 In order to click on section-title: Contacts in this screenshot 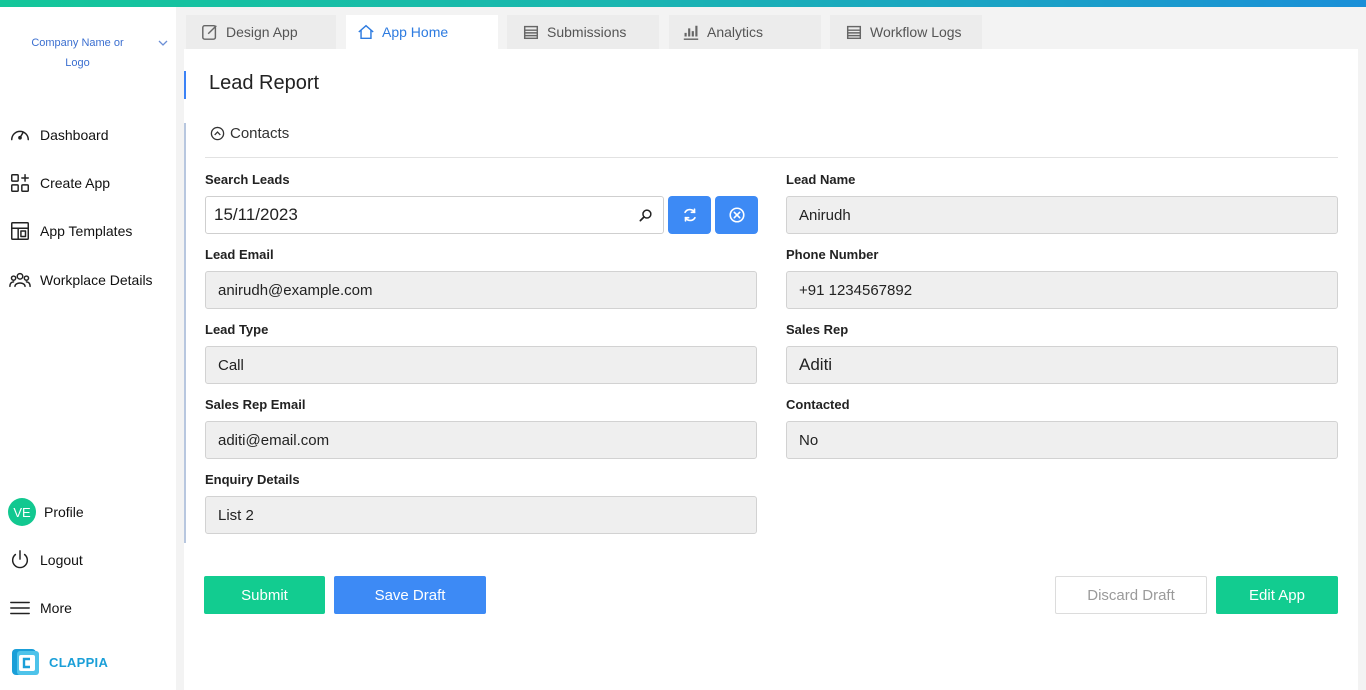, I will do `click(260, 133)`.